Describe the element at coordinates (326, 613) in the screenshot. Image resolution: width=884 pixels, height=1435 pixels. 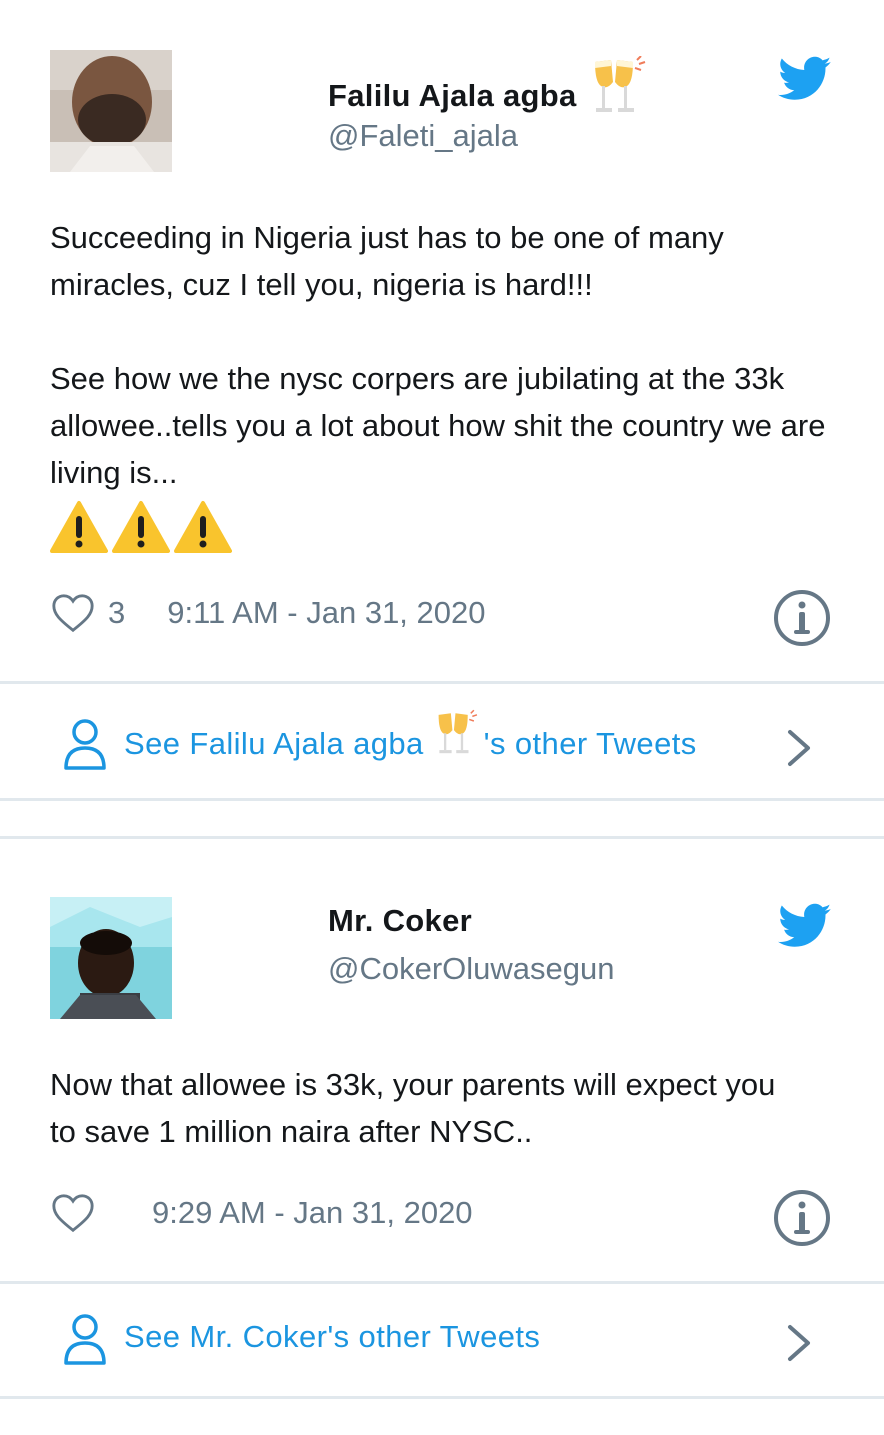
I see `timestamp: 9:11 AM - Jan 31, 2020` at that location.